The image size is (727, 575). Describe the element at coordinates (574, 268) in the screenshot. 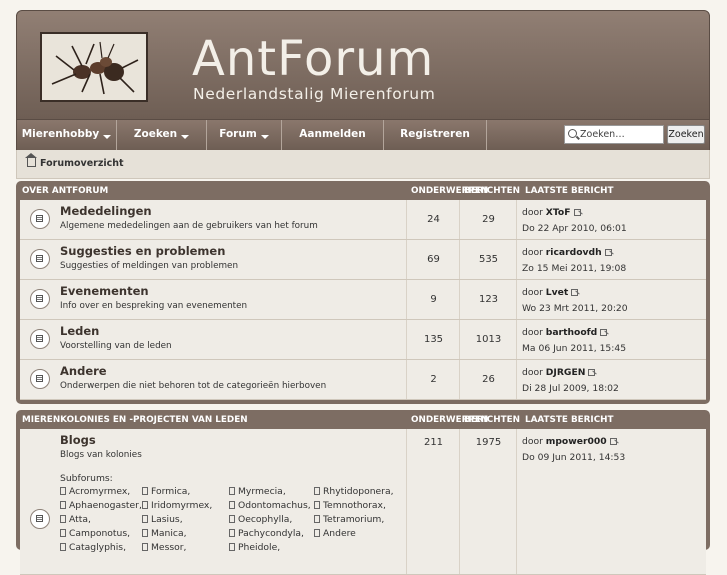

I see `last-post-date: Zo 15 Mei 2011, 19:08` at that location.